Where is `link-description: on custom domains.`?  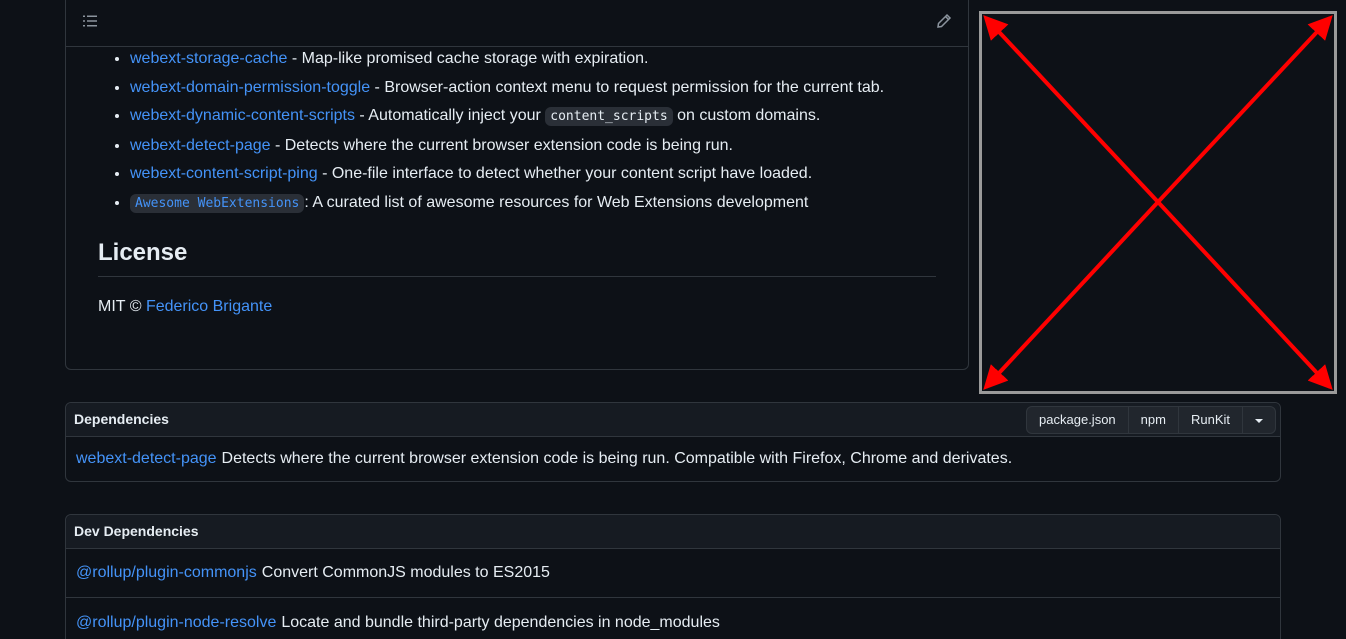 link-description: on custom domains. is located at coordinates (746, 115).